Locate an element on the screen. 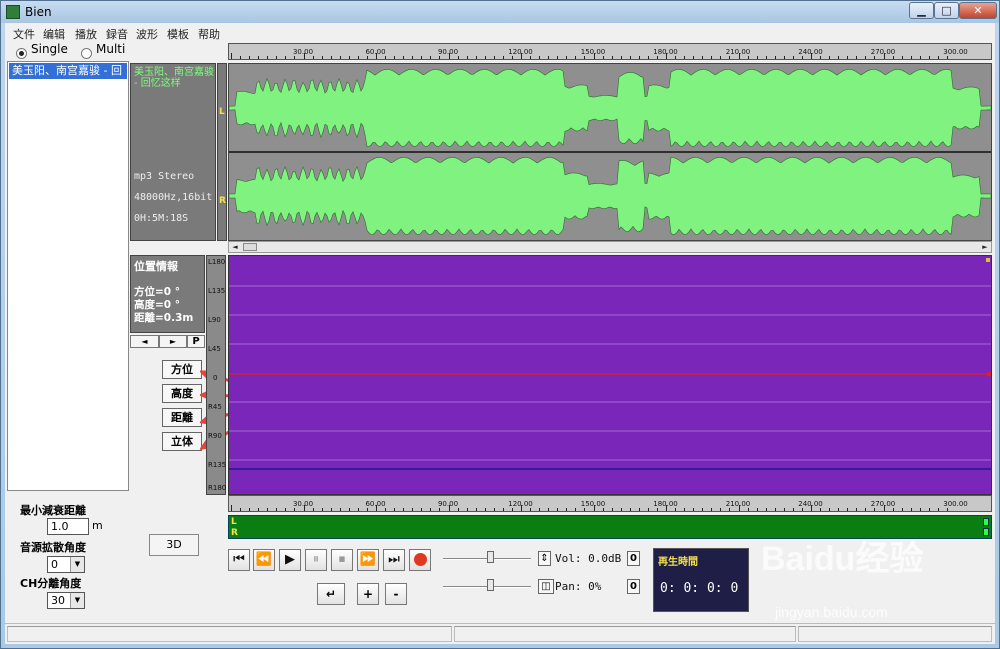 Image resolution: width=1000 pixels, height=649 pixels. spread-angle-select: 0 ▼ is located at coordinates (66, 564).